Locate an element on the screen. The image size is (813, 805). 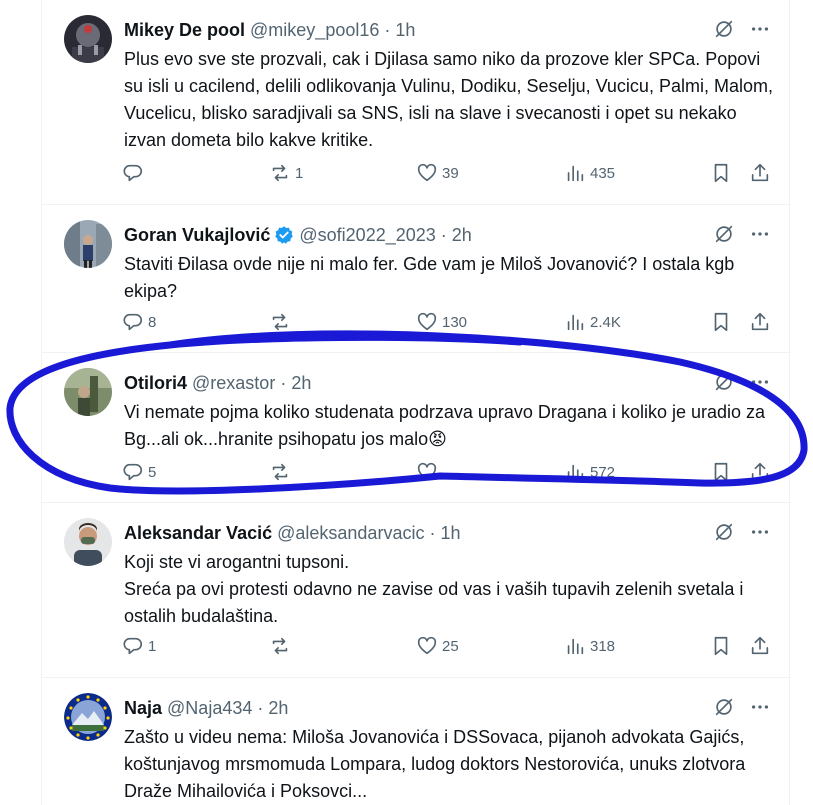
views-count: 572 is located at coordinates (603, 472).